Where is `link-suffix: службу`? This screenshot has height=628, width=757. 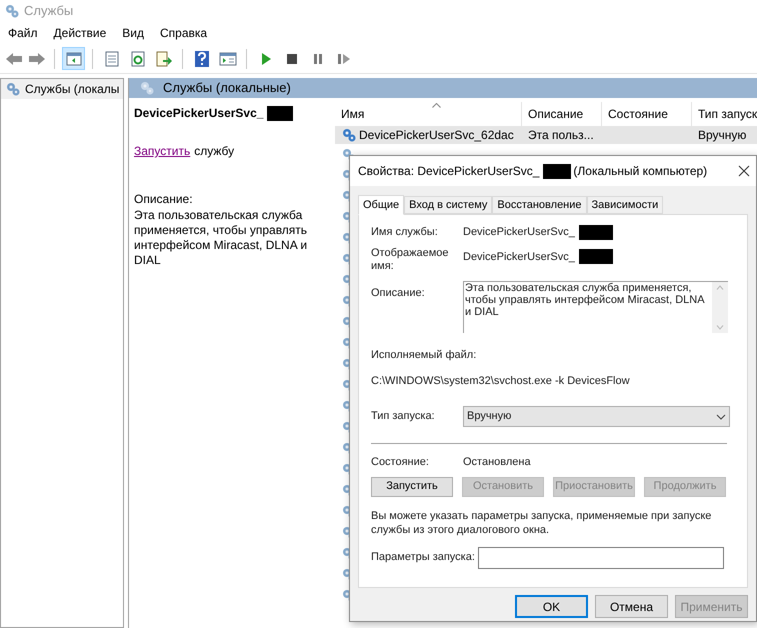 link-suffix: службу is located at coordinates (214, 151).